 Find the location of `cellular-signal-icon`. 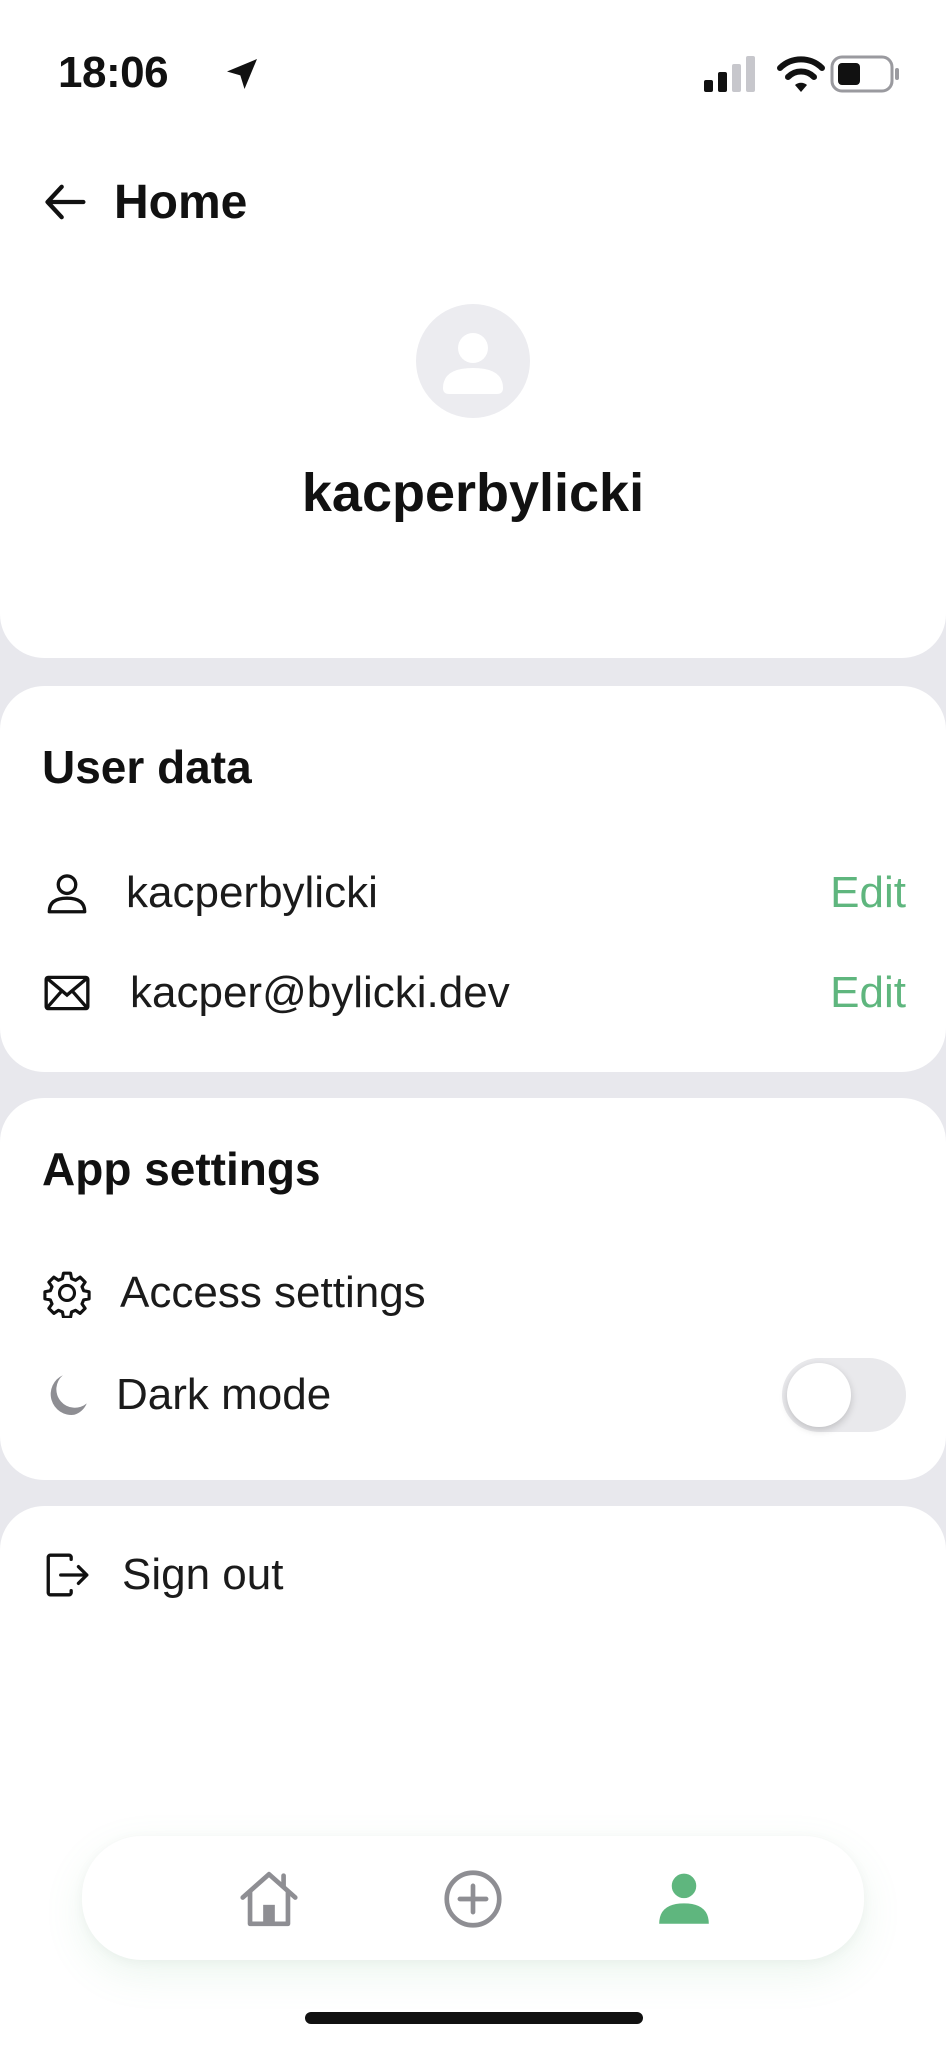

cellular-signal-icon is located at coordinates (729, 74).